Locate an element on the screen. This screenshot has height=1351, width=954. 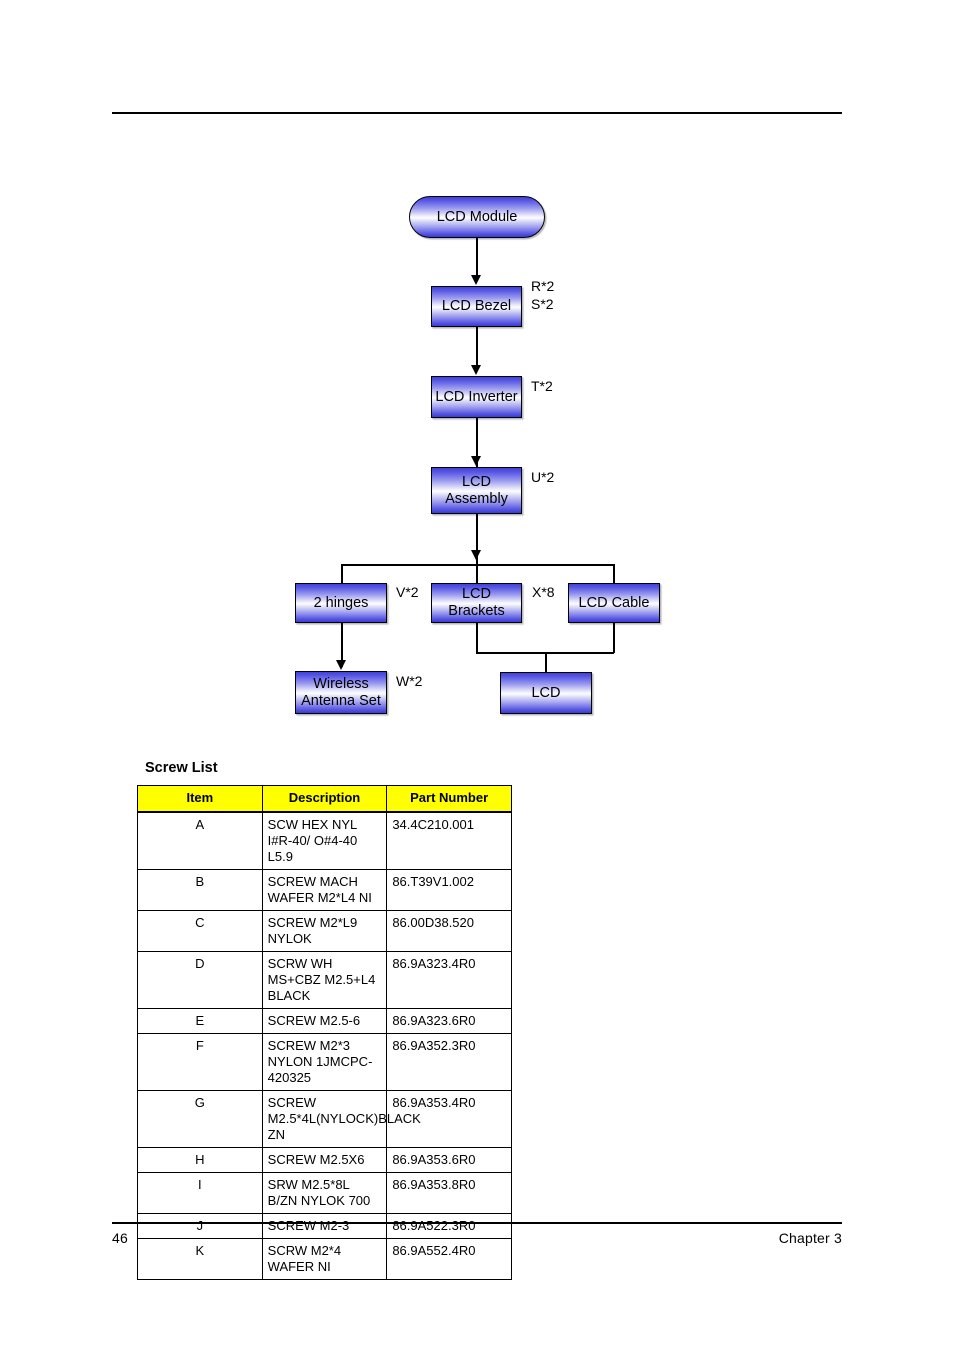
cell-item: H is located at coordinates (200, 1160).